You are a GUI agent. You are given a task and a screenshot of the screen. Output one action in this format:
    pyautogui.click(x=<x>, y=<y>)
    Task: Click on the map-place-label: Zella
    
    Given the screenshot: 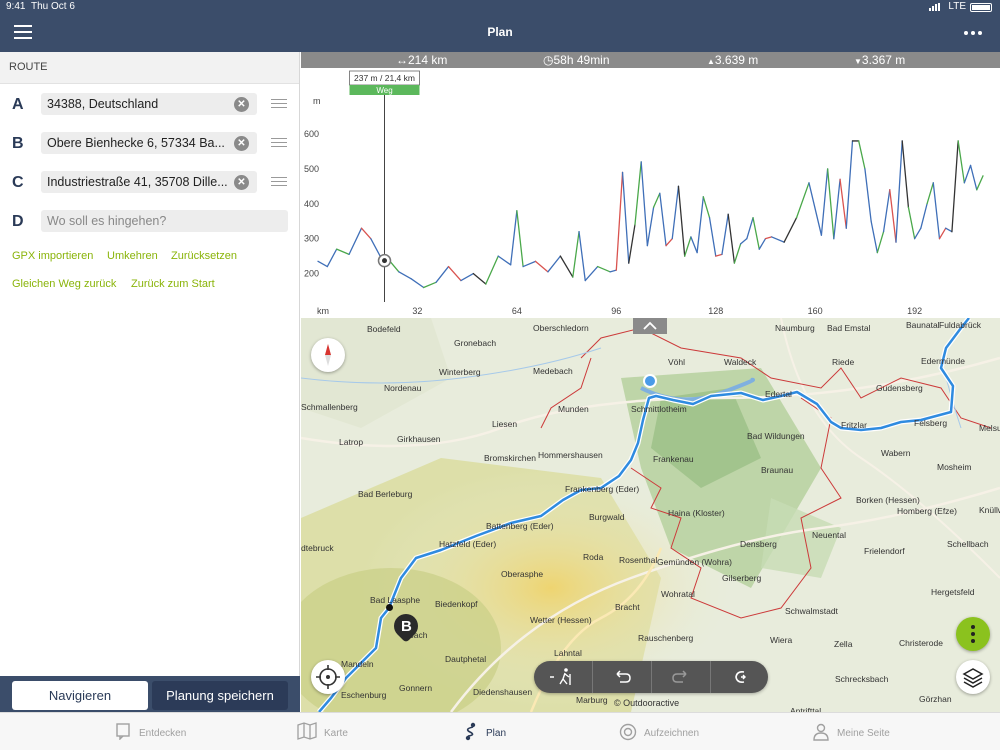 What is the action you would take?
    pyautogui.click(x=843, y=644)
    